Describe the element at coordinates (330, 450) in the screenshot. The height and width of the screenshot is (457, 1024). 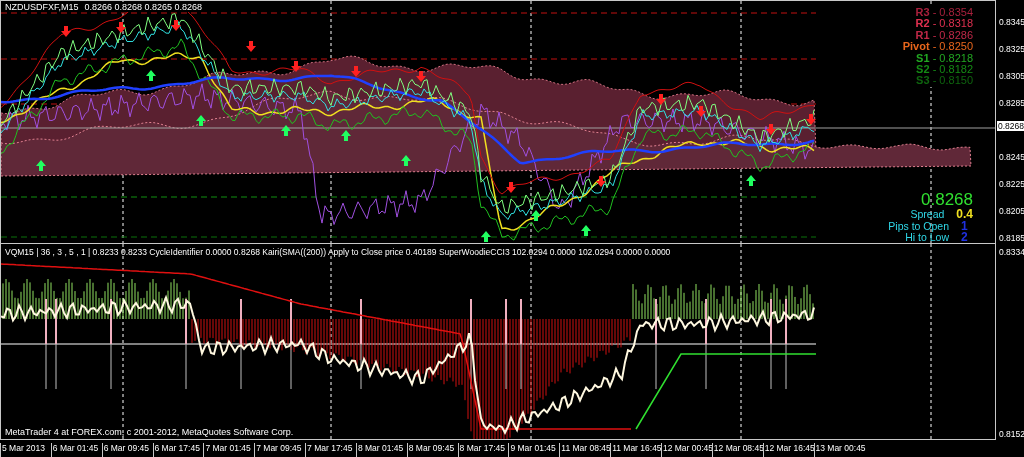
I see `date-label: 7 Mar 17:45` at that location.